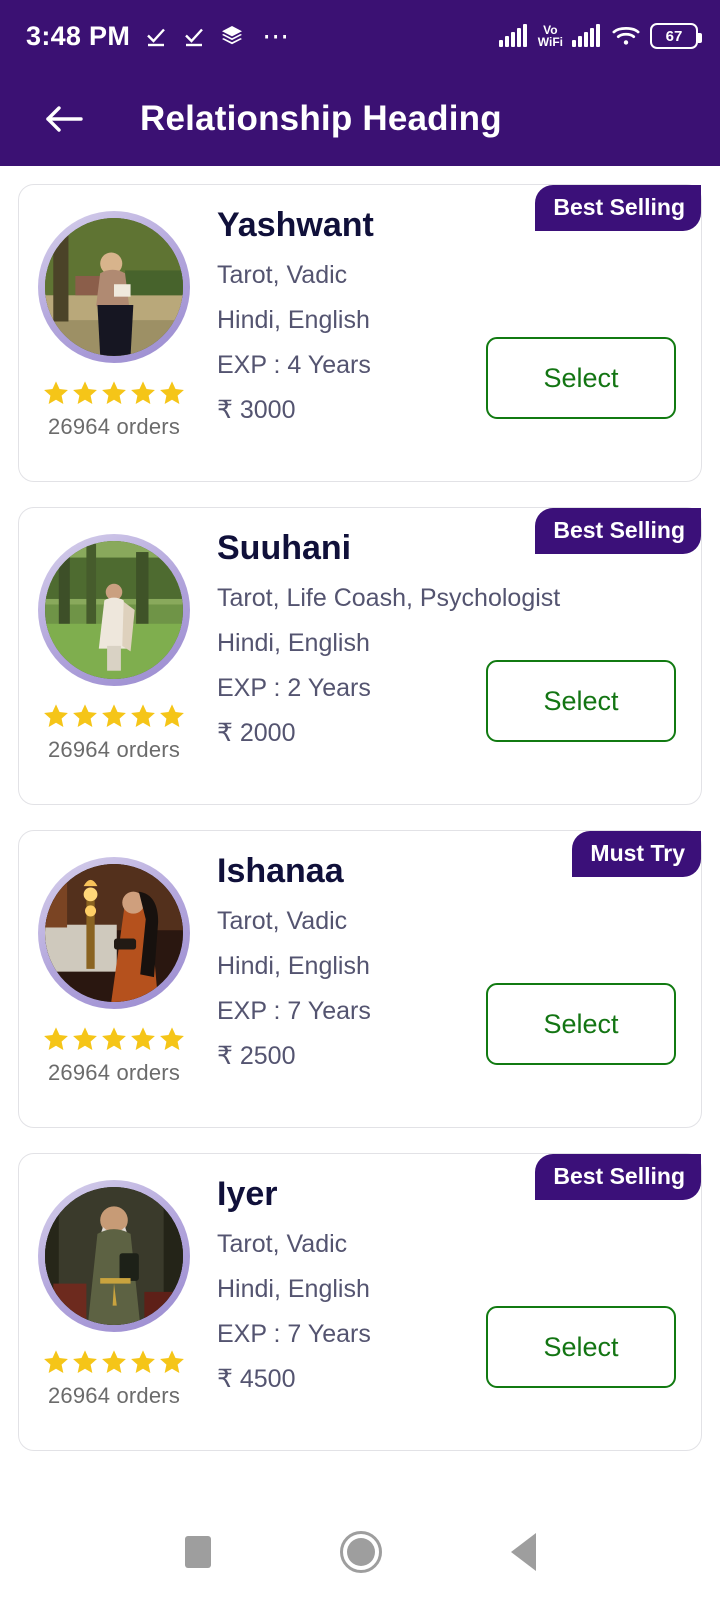 Image resolution: width=720 pixels, height=1600 pixels. What do you see at coordinates (360, 36) in the screenshot?
I see `status-bar: 3:48 PM ⋯ Vo WiFi 67` at bounding box center [360, 36].